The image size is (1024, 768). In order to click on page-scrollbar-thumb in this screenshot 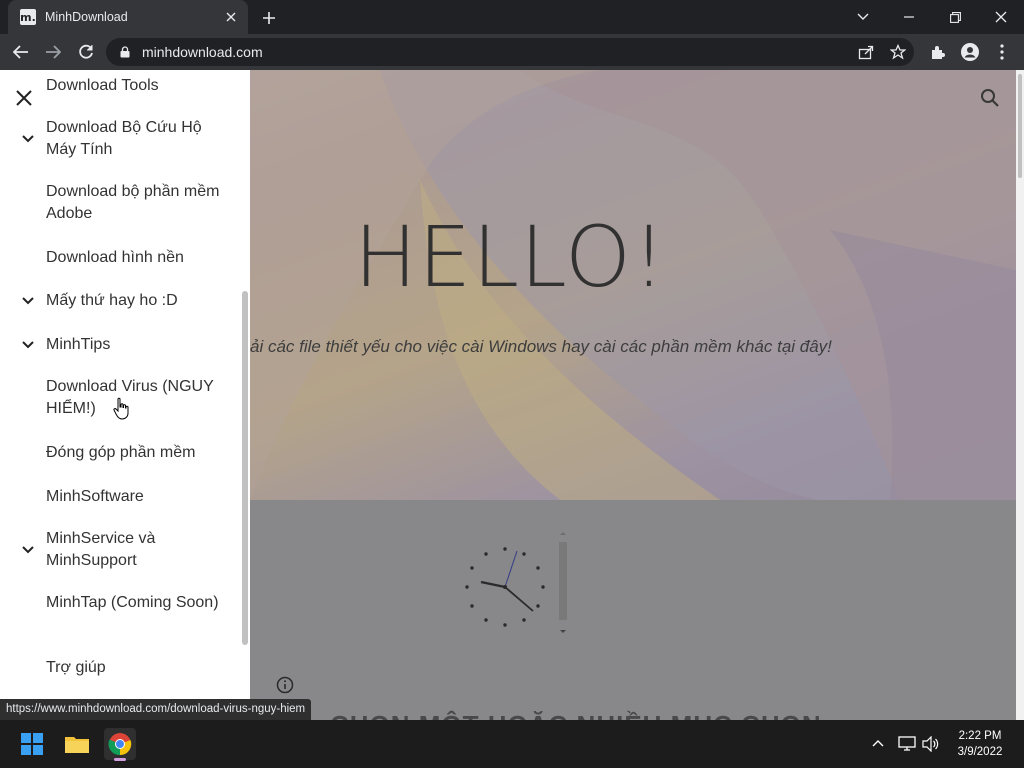, I will do `click(1020, 126)`.